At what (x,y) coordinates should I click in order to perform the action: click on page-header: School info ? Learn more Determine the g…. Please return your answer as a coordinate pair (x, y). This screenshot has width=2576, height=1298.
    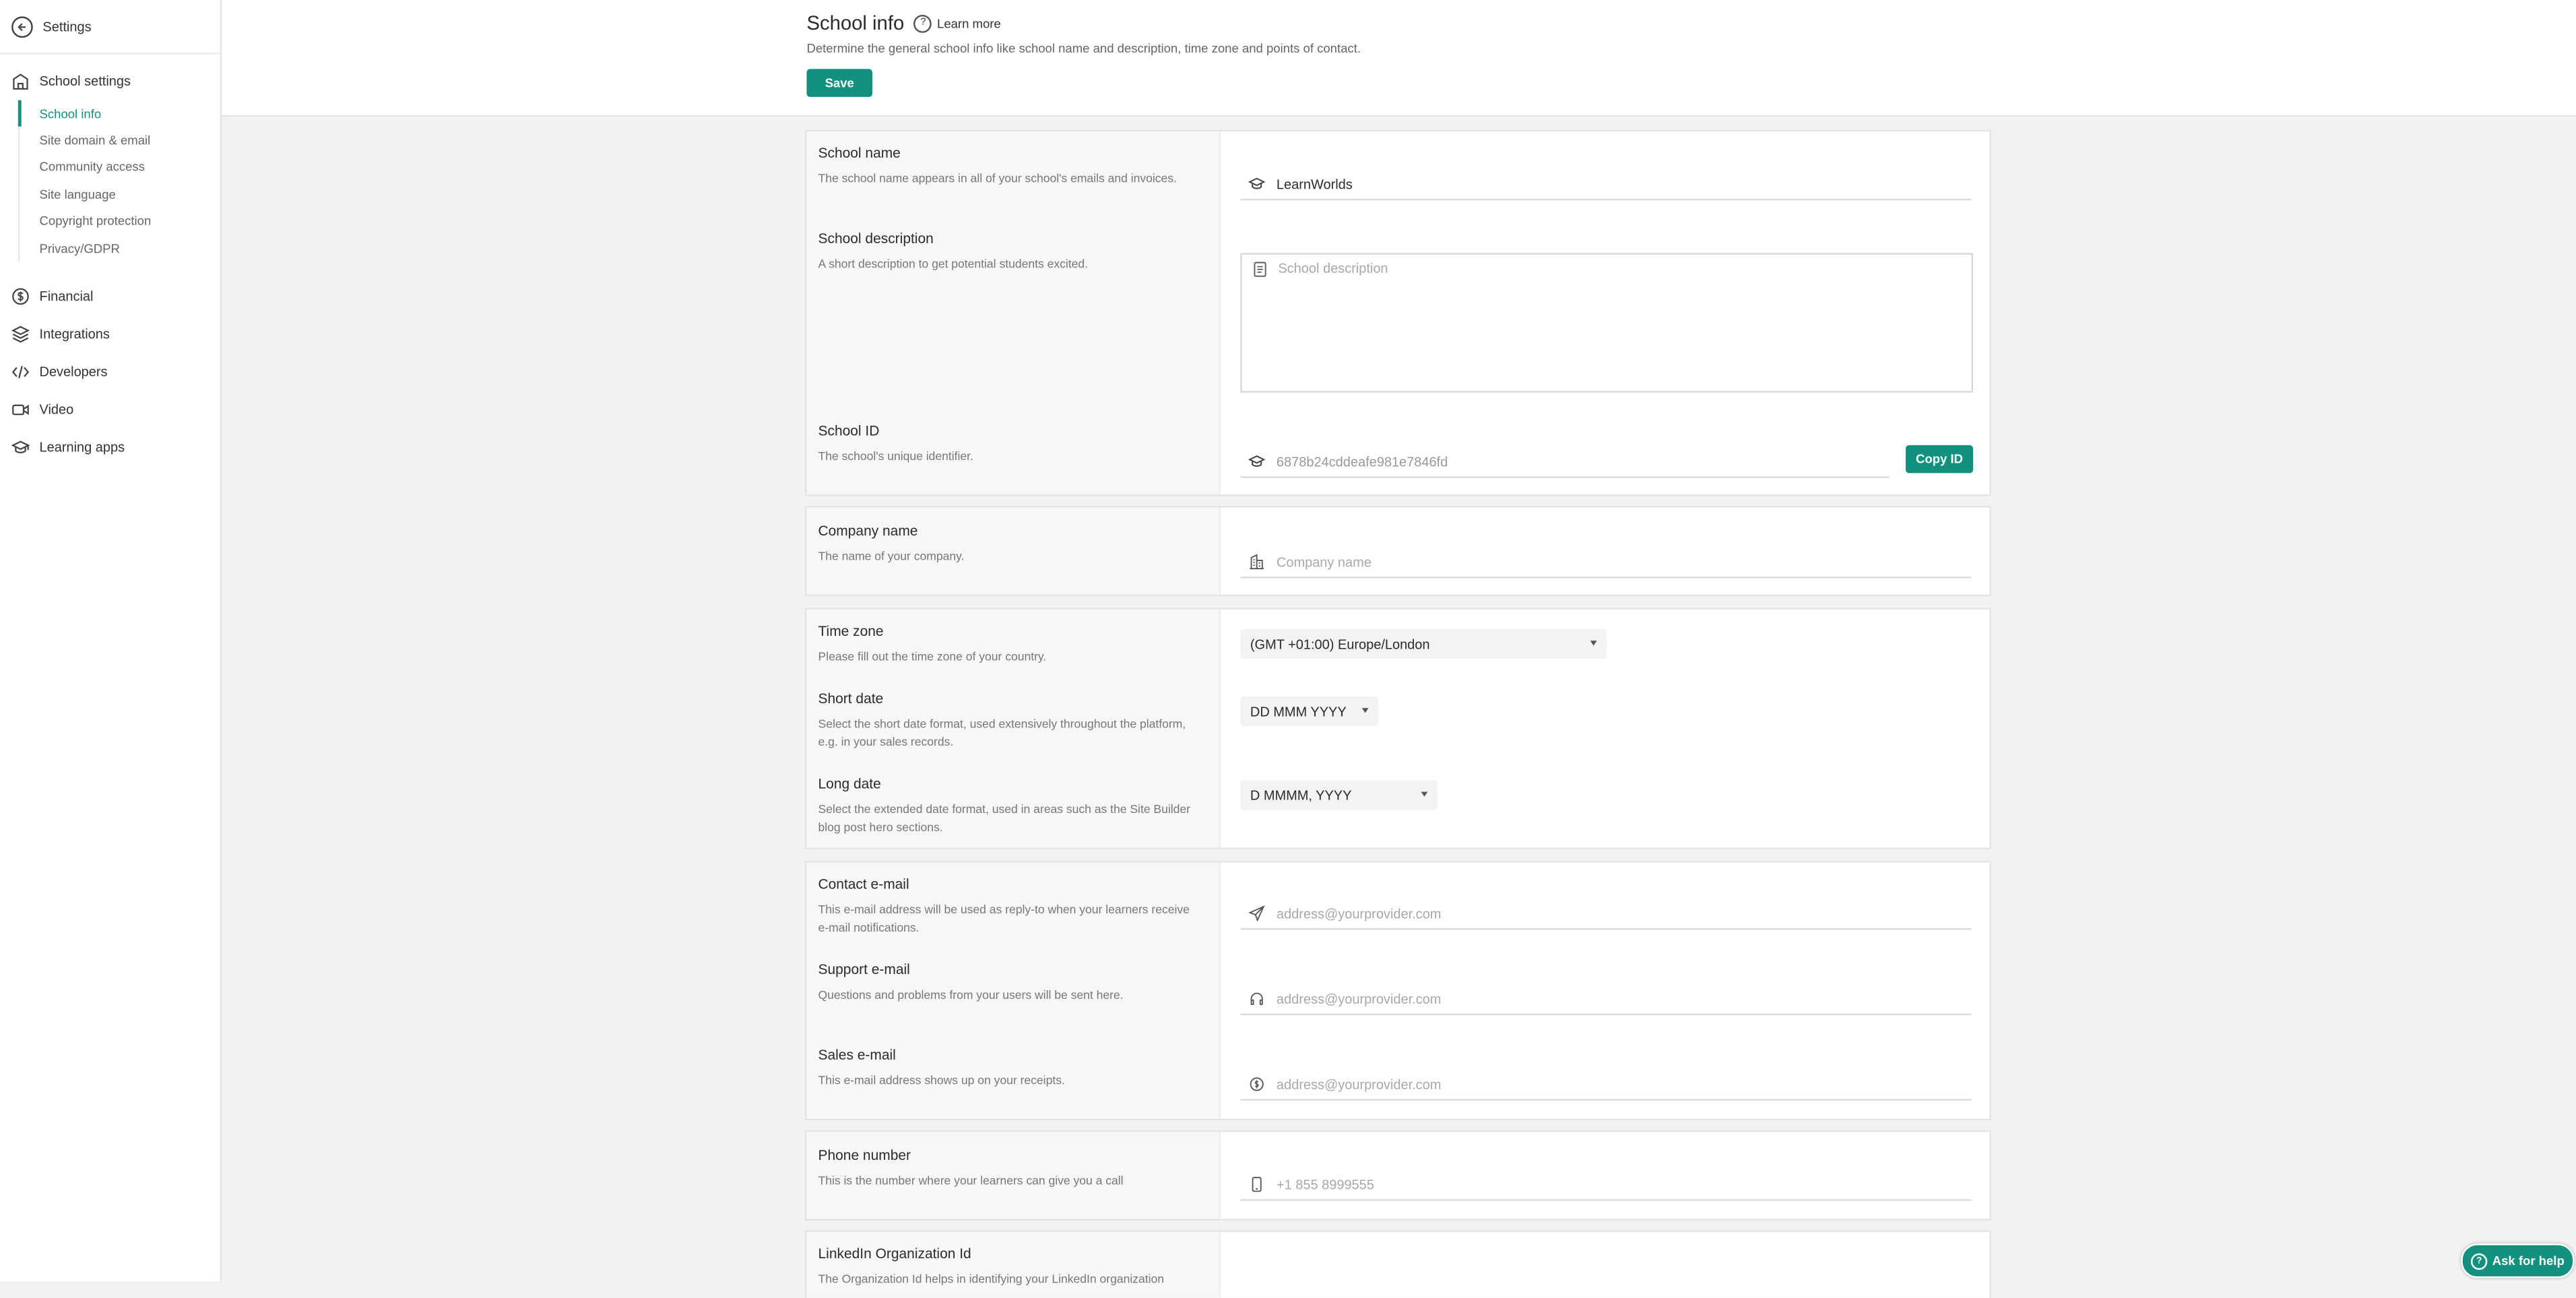
    Looking at the image, I should click on (1399, 58).